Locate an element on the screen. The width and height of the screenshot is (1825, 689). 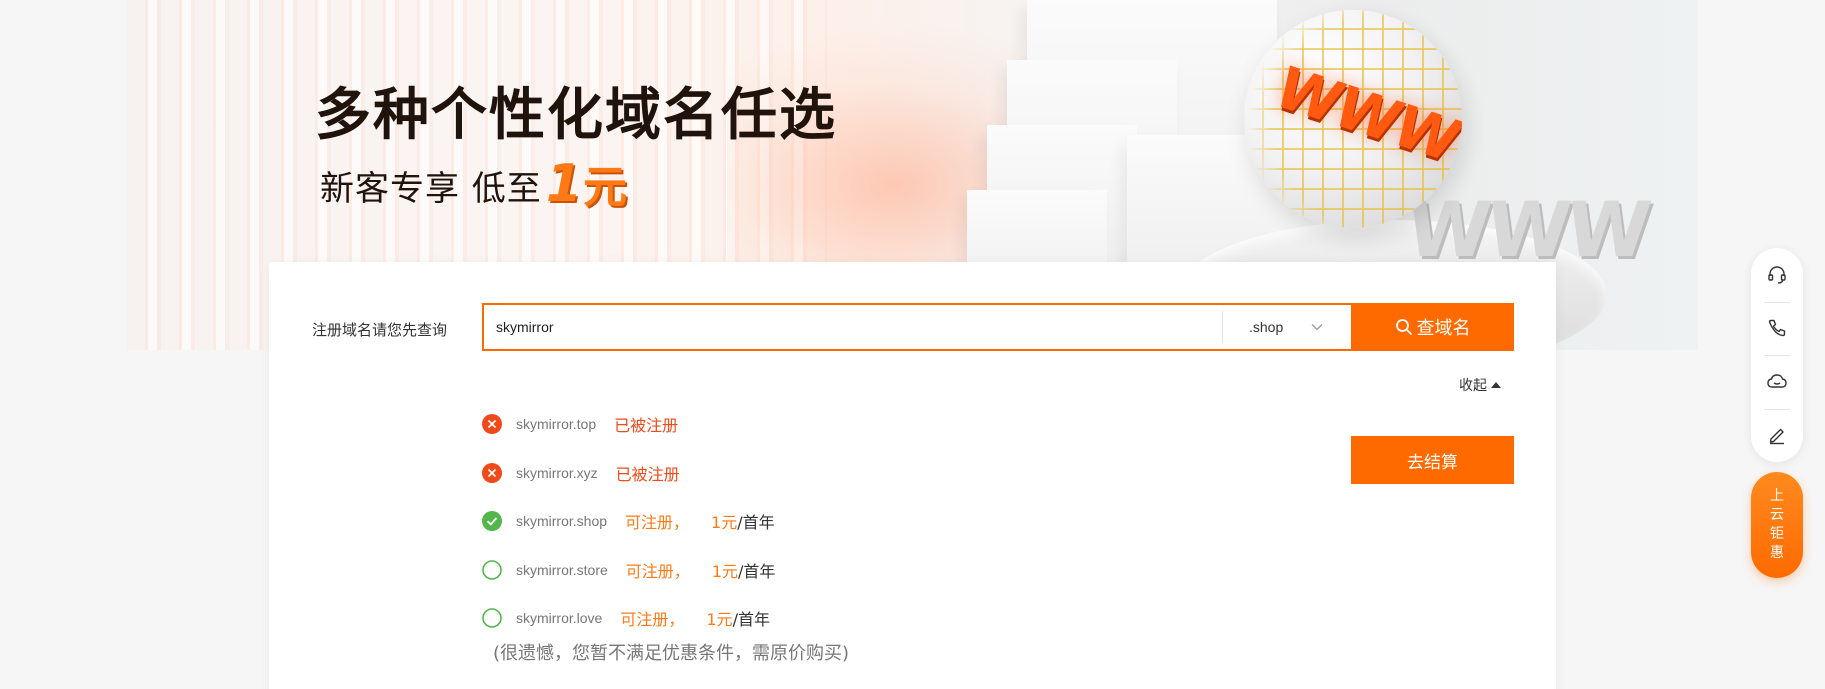
promo-char: 惠 is located at coordinates (1777, 553).